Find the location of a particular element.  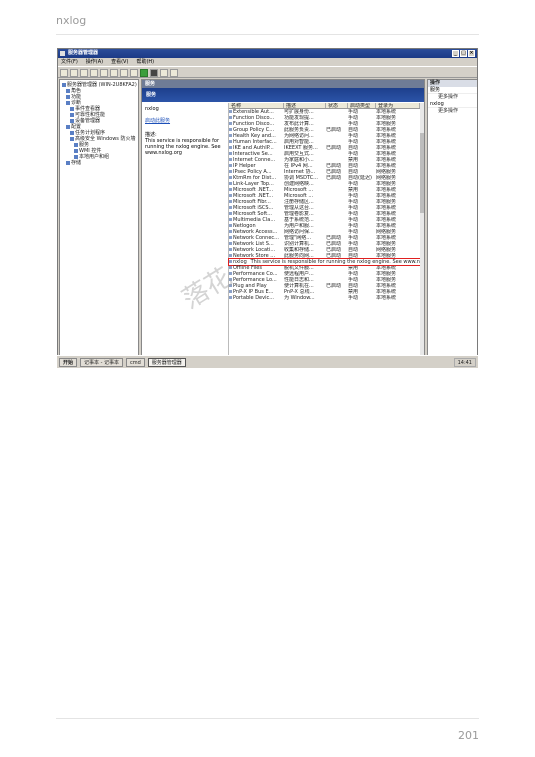

page-header: nxlog is located at coordinates (71, 20).